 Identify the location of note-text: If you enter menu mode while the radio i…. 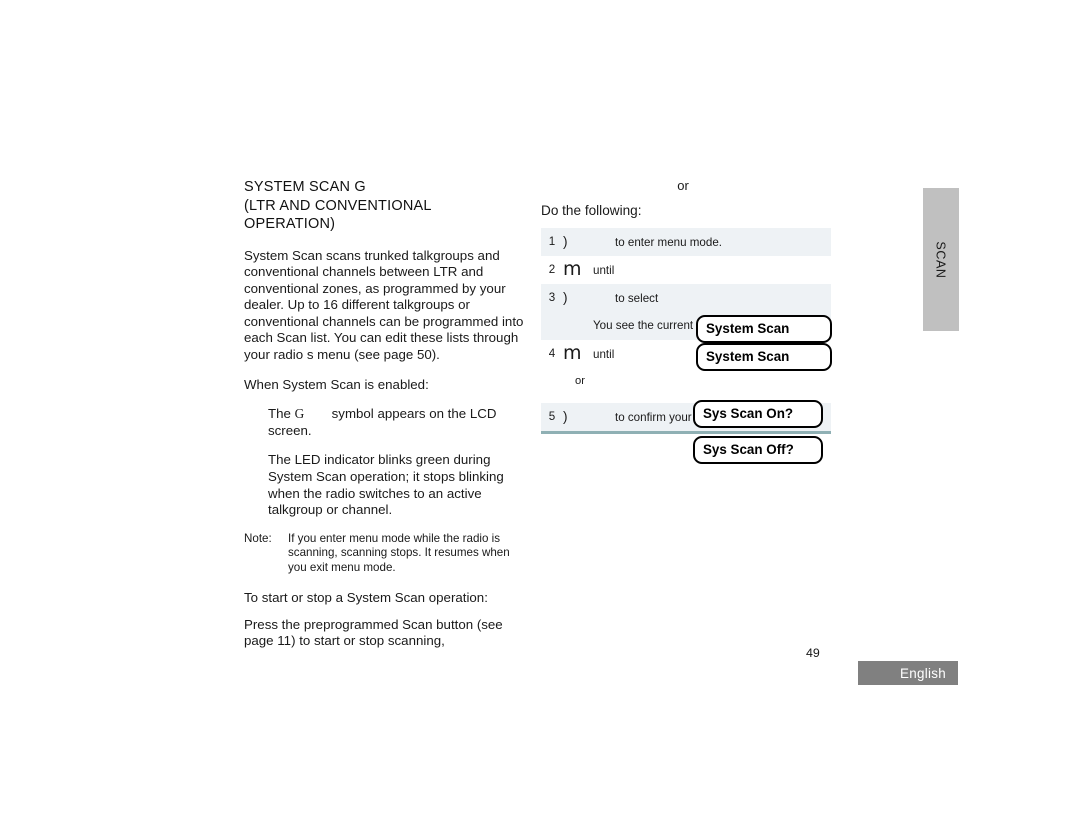
(399, 552).